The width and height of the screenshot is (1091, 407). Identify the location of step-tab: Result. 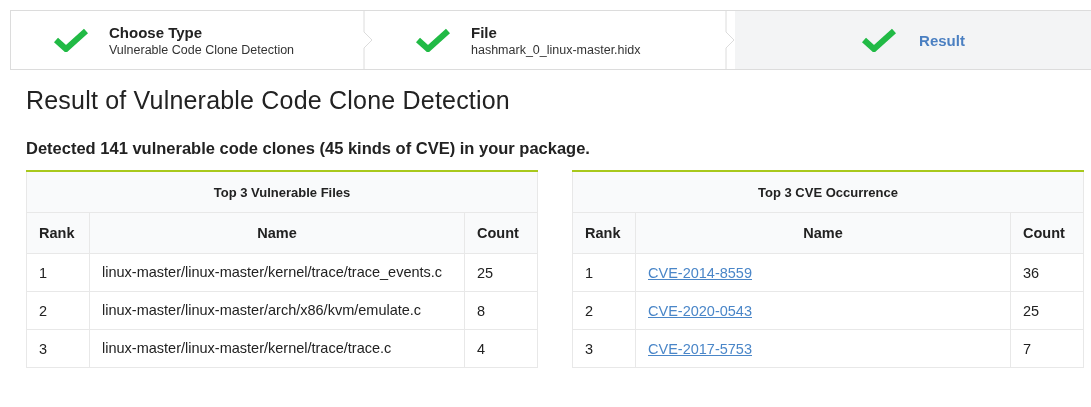
(913, 40).